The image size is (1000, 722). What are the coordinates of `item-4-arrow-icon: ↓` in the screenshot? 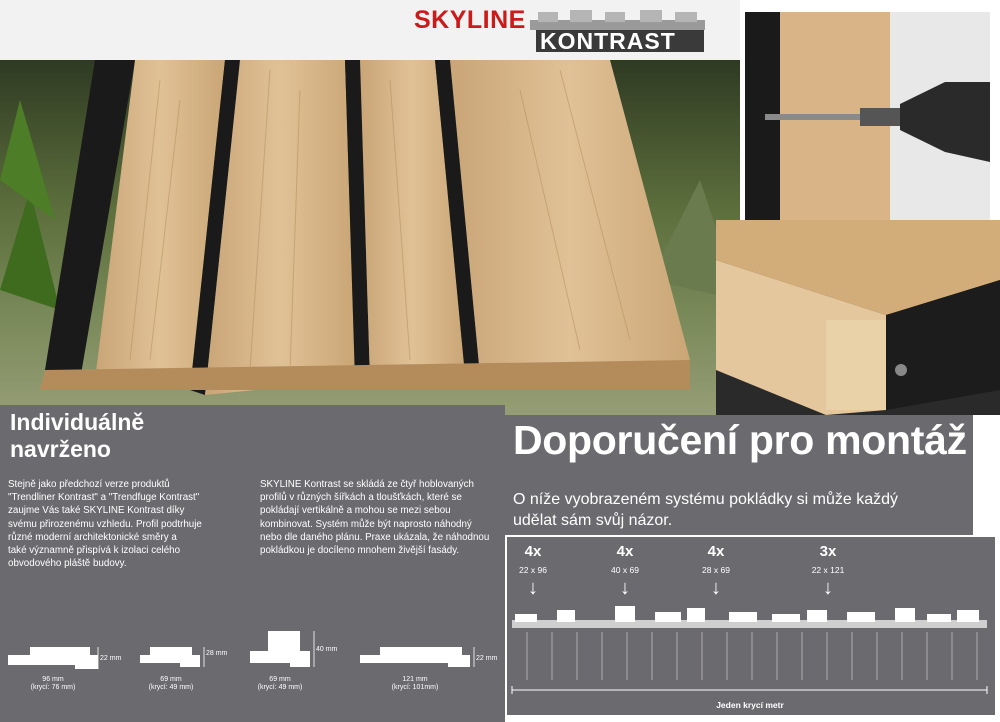 It's located at (828, 588).